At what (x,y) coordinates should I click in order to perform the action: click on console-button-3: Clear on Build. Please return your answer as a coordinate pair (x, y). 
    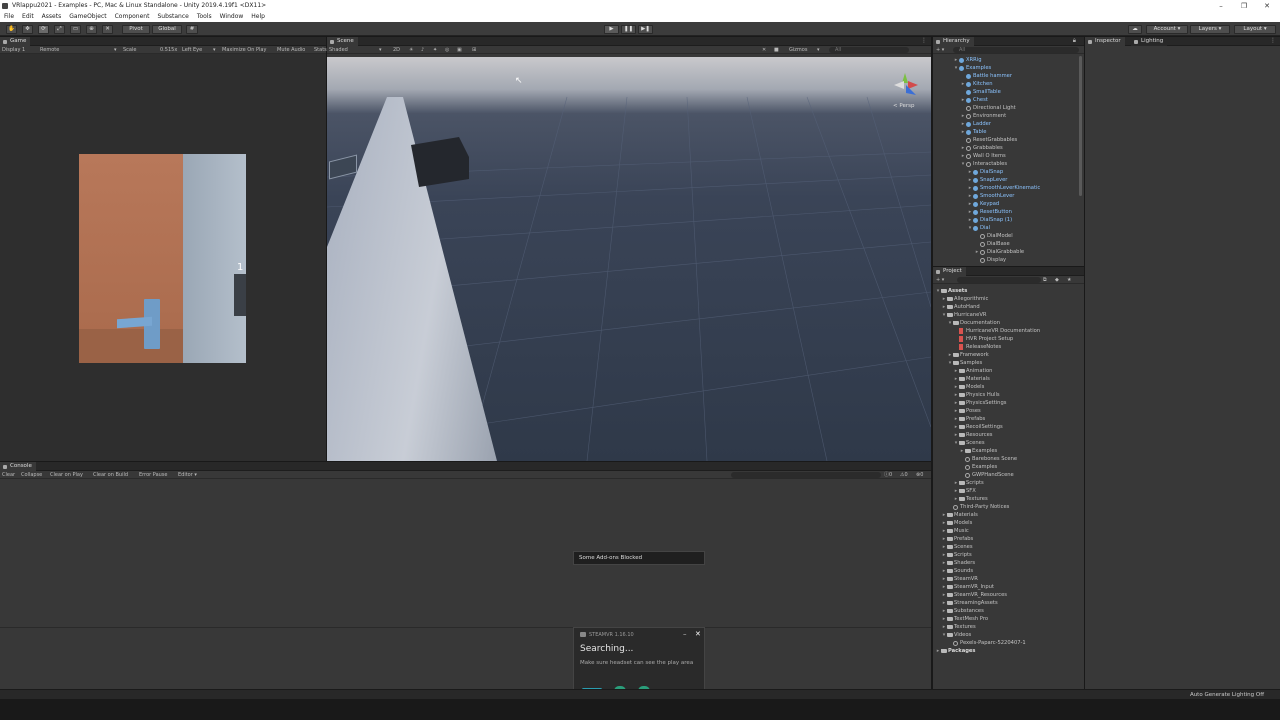
    Looking at the image, I should click on (110, 475).